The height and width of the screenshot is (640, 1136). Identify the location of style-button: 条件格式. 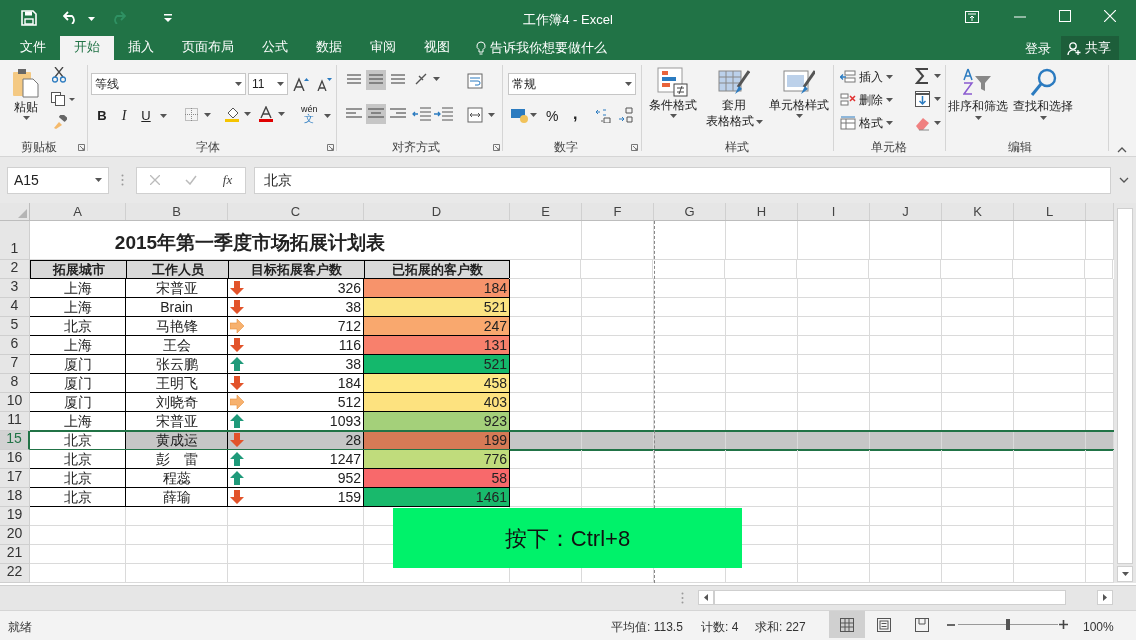
(673, 92).